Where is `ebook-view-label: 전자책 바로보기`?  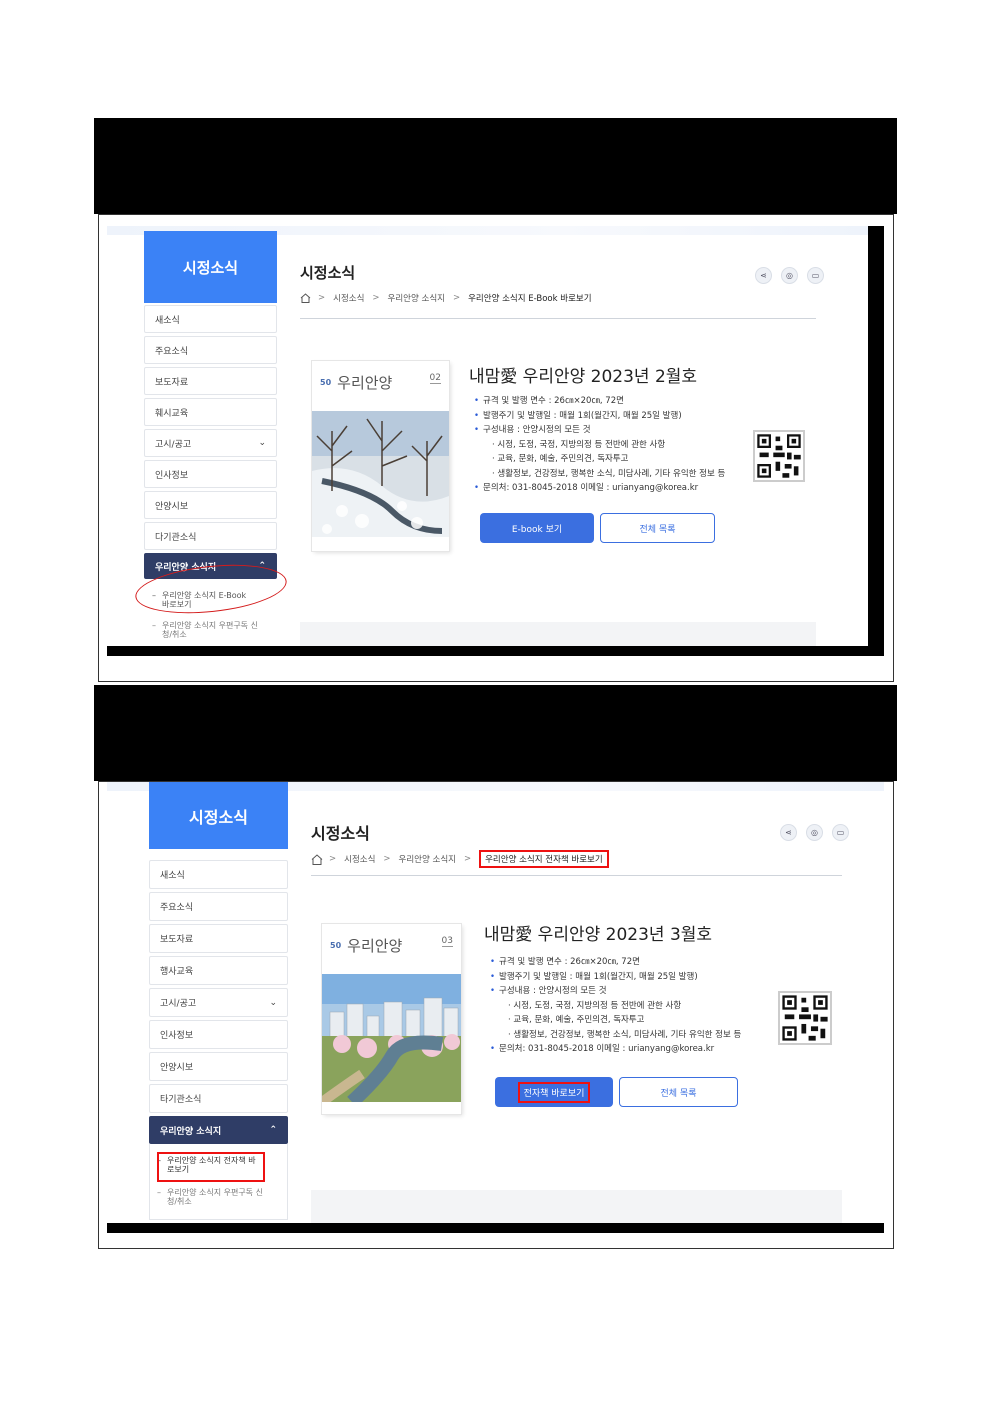 ebook-view-label: 전자책 바로보기 is located at coordinates (554, 1092).